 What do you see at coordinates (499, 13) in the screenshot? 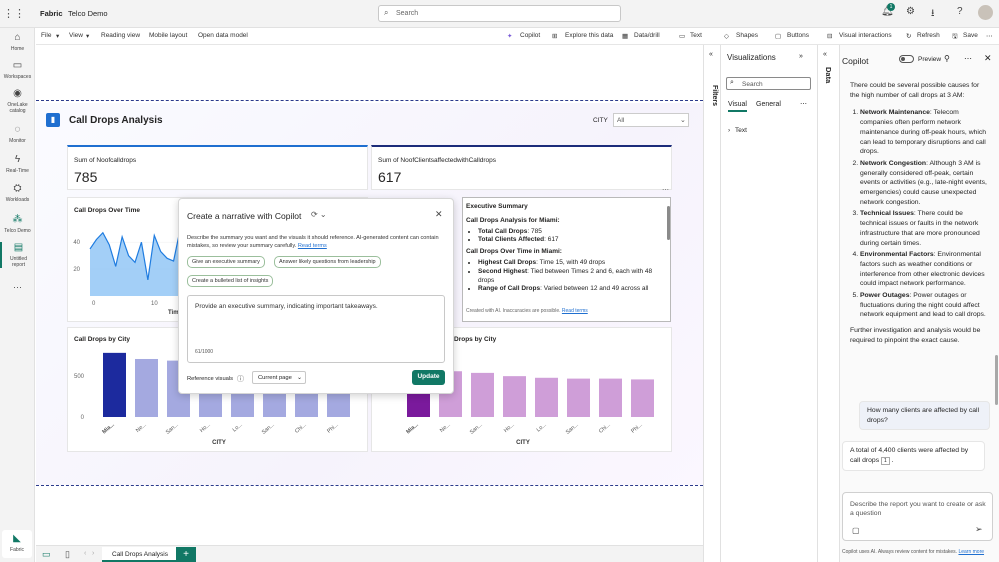
I see `search-box: ⌕ Search` at bounding box center [499, 13].